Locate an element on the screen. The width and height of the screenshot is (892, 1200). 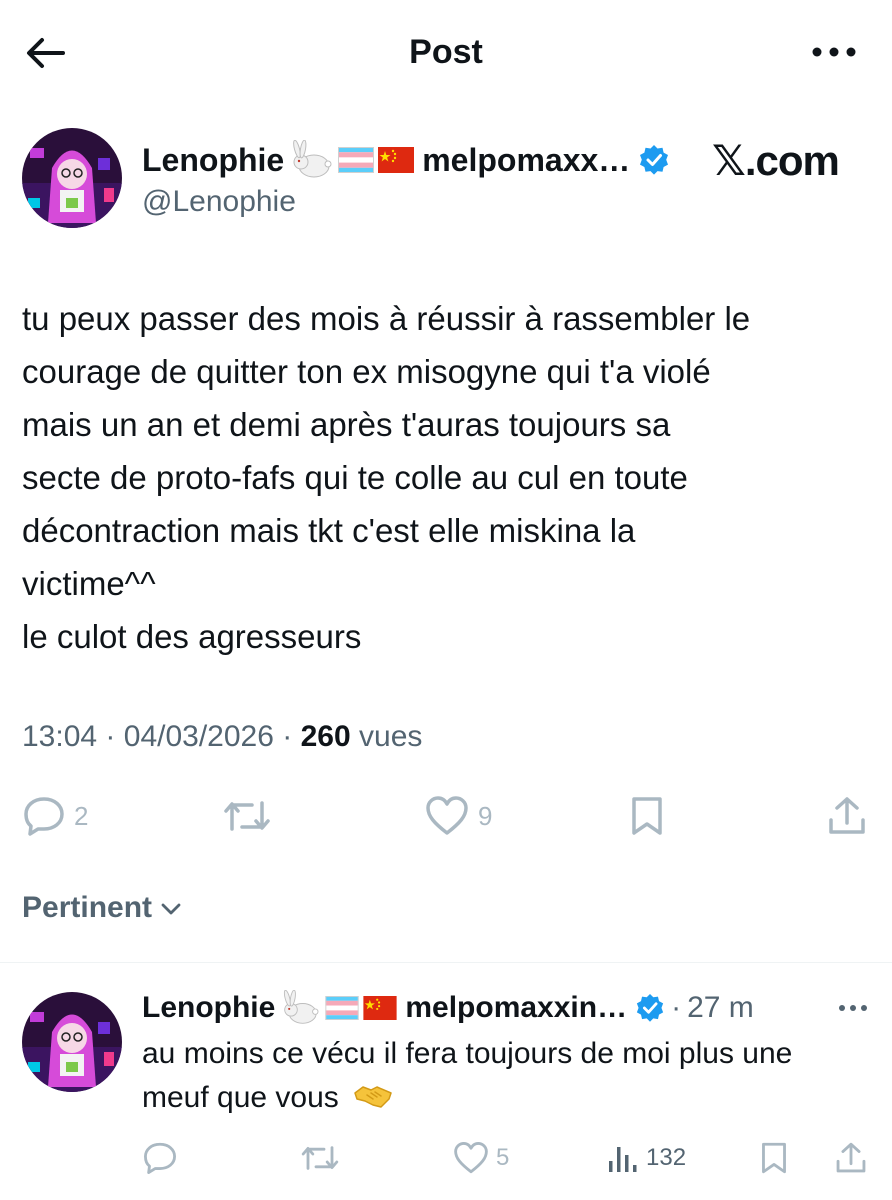
reply-reply-button is located at coordinates (160, 1158).